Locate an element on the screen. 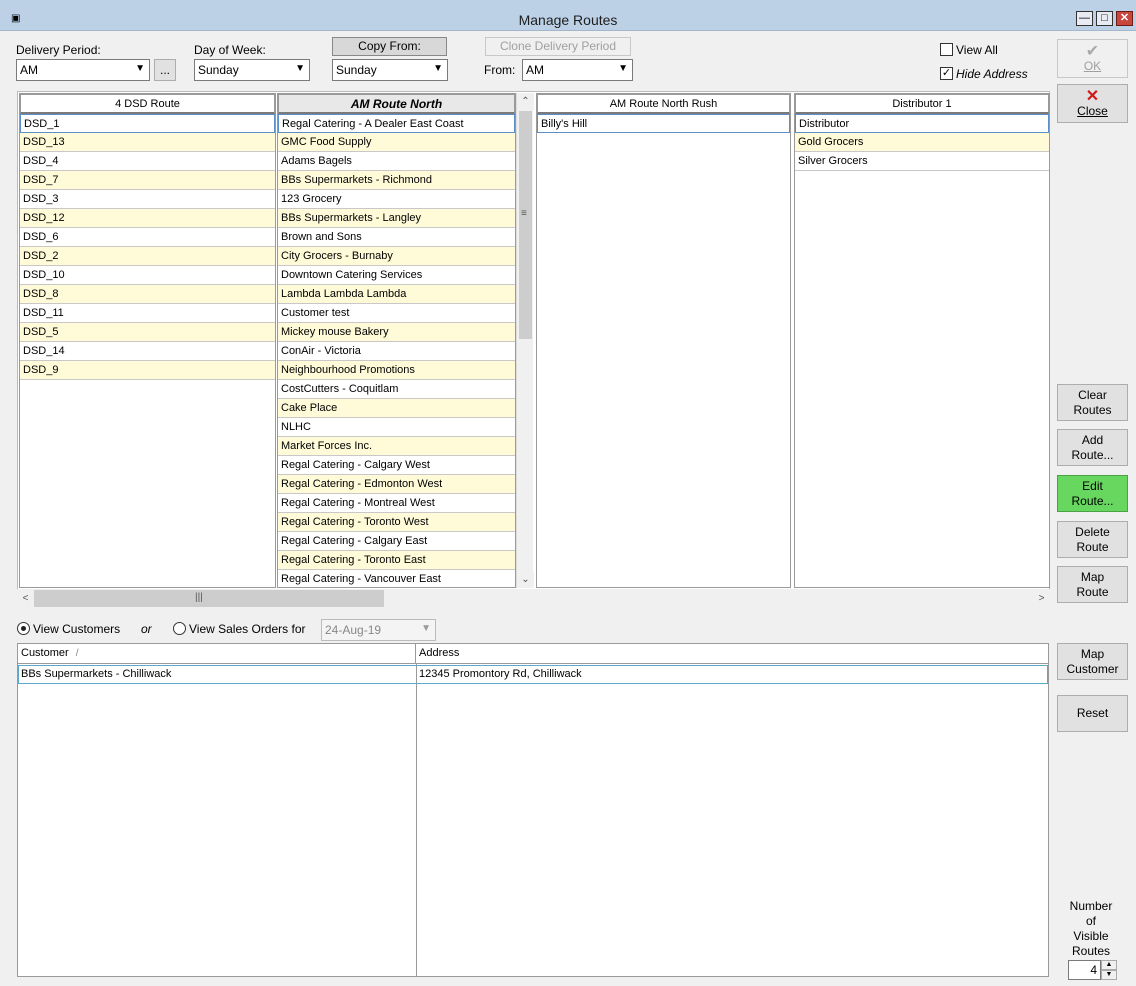  route-stop-item: Regal Catering - A Dealer East Coast is located at coordinates (396, 123).